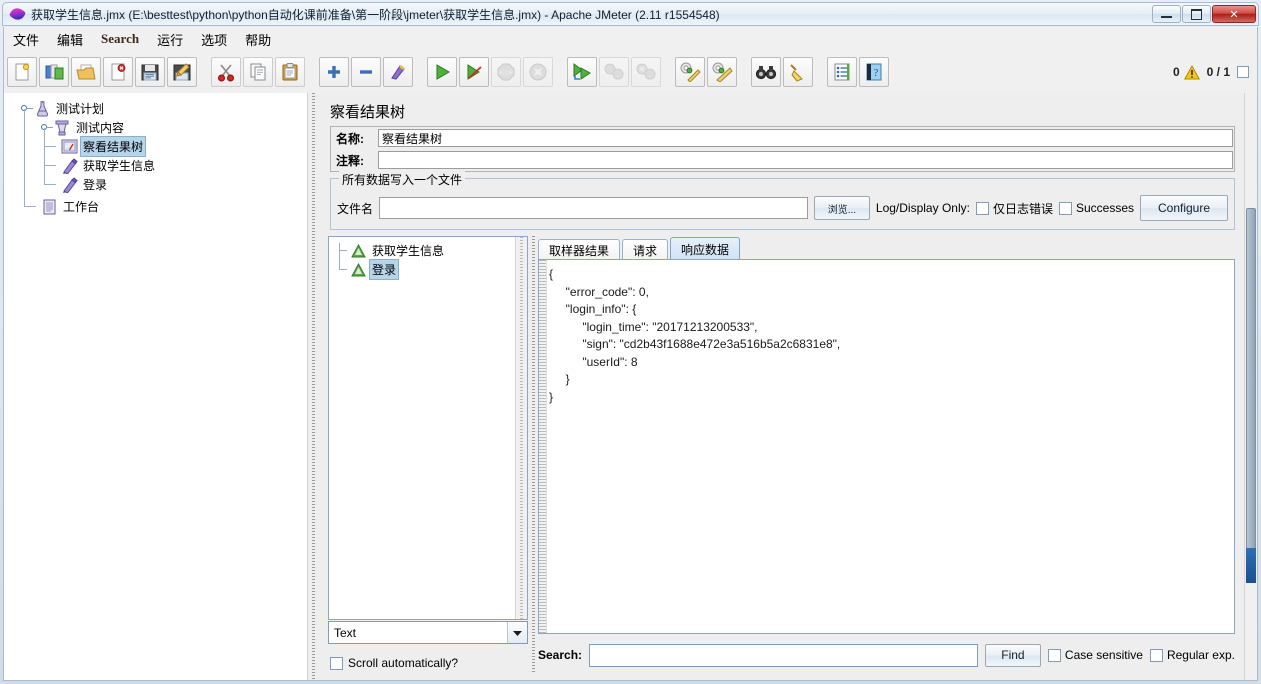  I want to click on save-button, so click(150, 72).